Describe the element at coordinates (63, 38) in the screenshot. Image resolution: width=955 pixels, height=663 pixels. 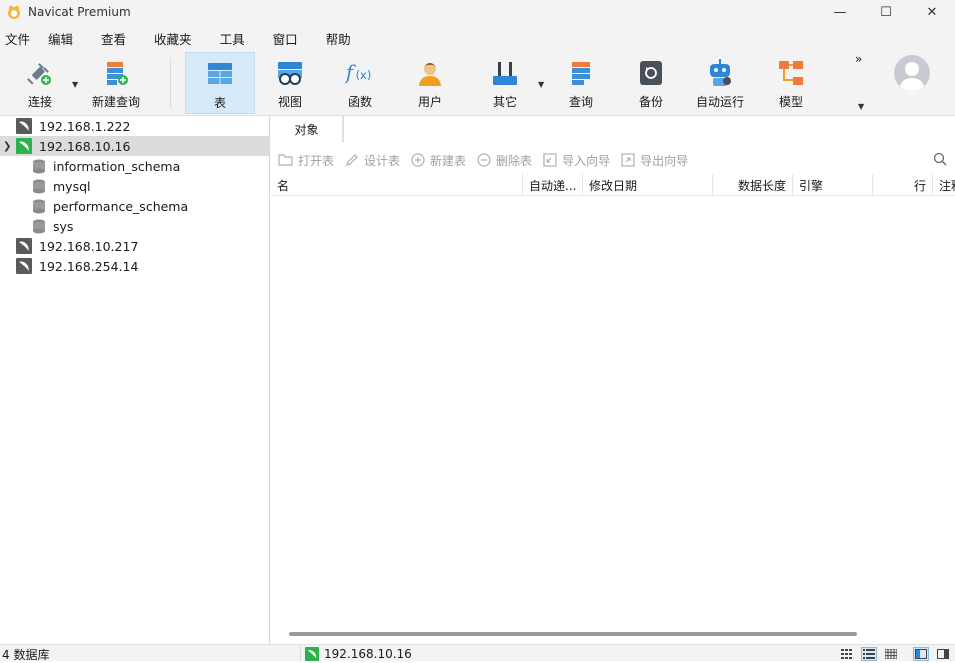
I see `menu-edit: 编辑` at that location.